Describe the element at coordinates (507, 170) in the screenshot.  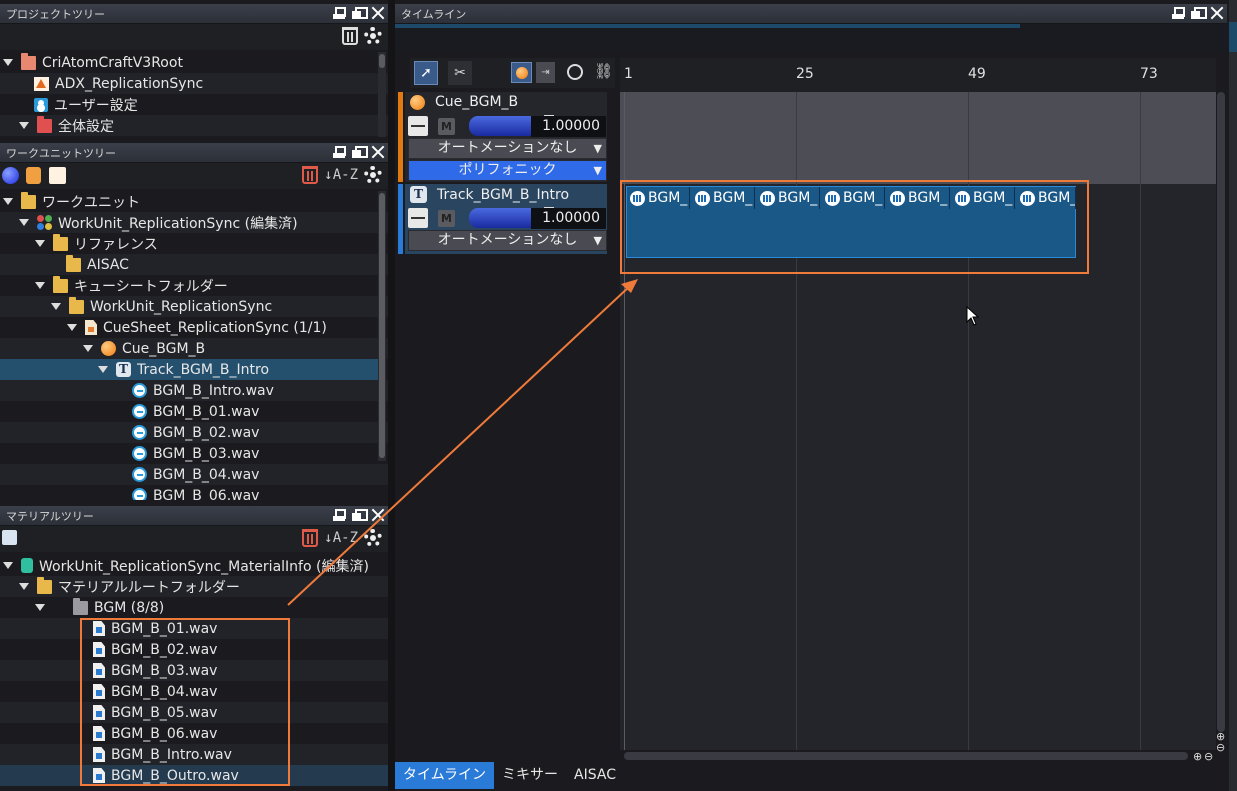
I see `mode-dropdown: ポリフォニック` at that location.